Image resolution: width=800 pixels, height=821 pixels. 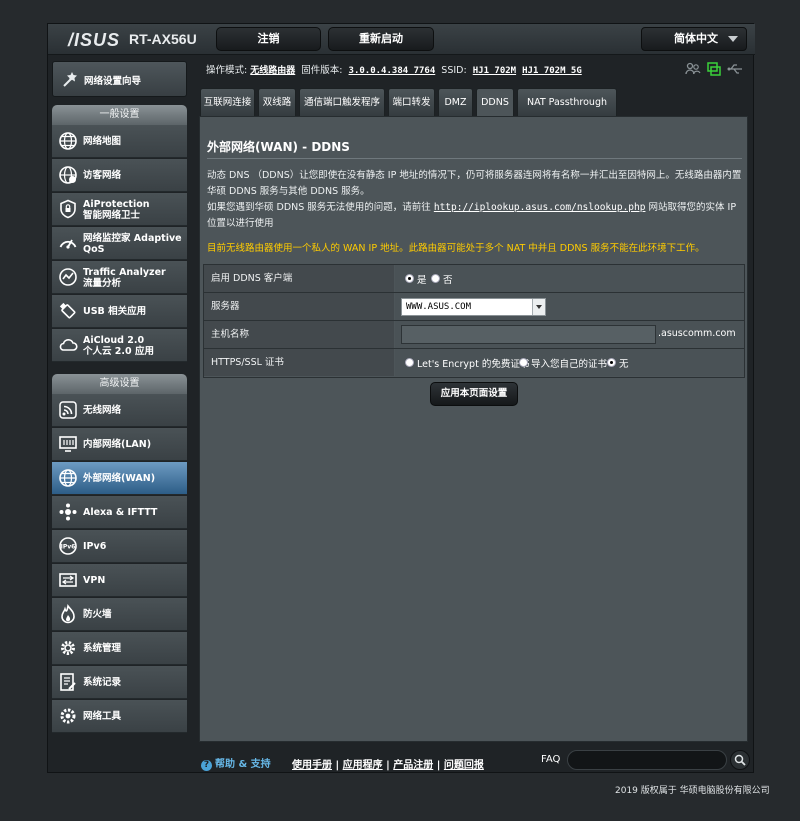 I want to click on copyright: 2019 版权属于 华硕电脑股份有限公司, so click(x=692, y=791).